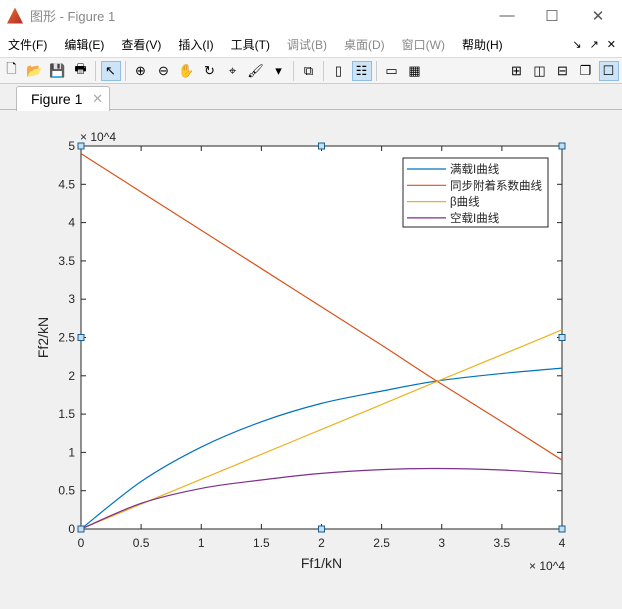  I want to click on figure-dock-button: ↘, so click(576, 44).